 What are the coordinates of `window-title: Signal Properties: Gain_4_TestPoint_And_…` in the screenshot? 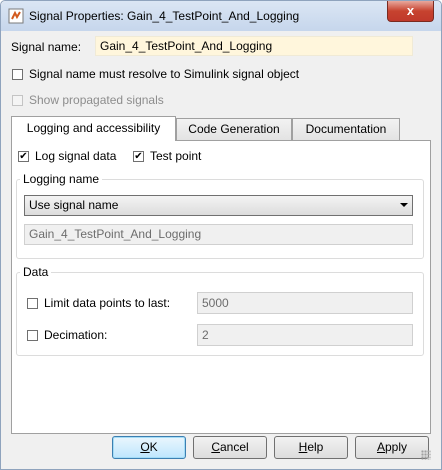 It's located at (164, 16).